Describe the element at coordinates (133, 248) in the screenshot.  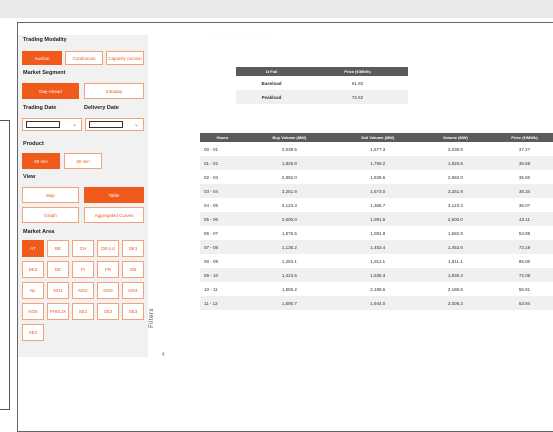
I see `market-area-button: DK1` at that location.